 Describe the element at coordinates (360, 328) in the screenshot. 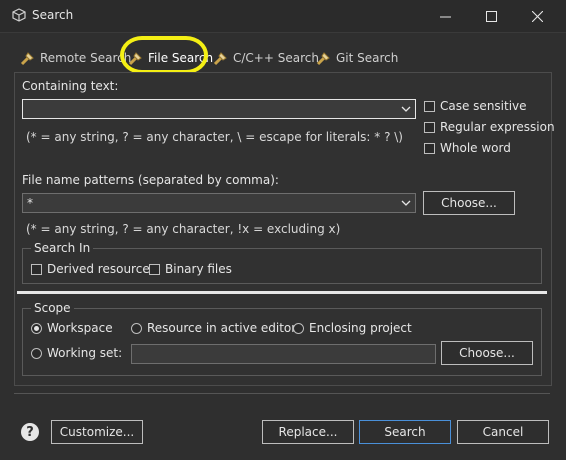

I see `scope-enclosing-project-label: Enclosing project` at that location.